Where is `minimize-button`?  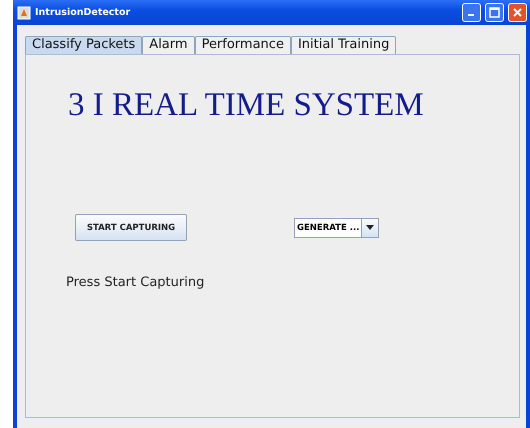 minimize-button is located at coordinates (471, 12).